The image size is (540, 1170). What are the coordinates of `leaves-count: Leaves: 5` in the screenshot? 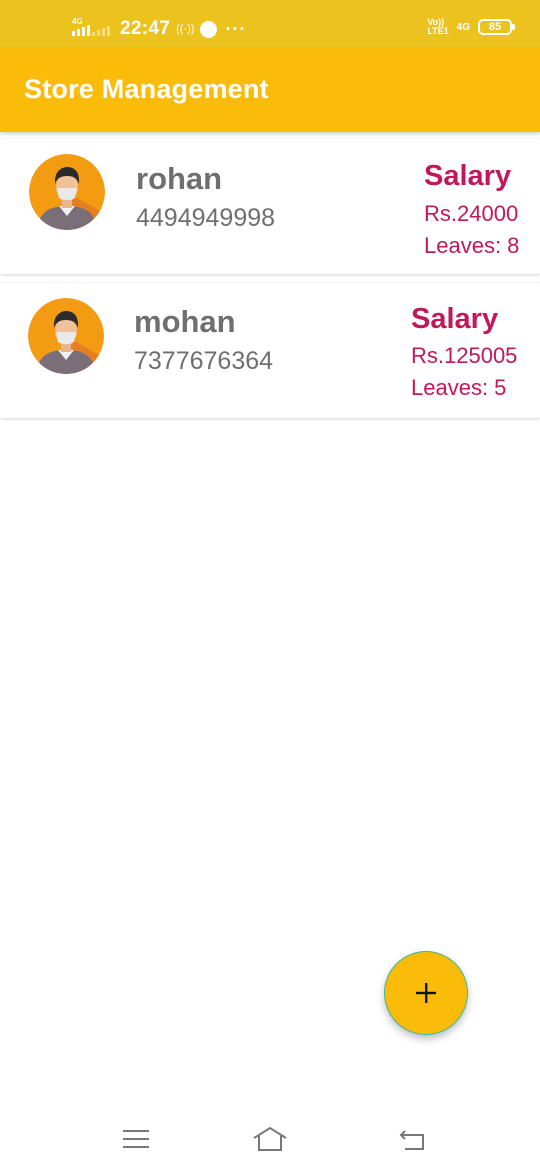 It's located at (459, 387).